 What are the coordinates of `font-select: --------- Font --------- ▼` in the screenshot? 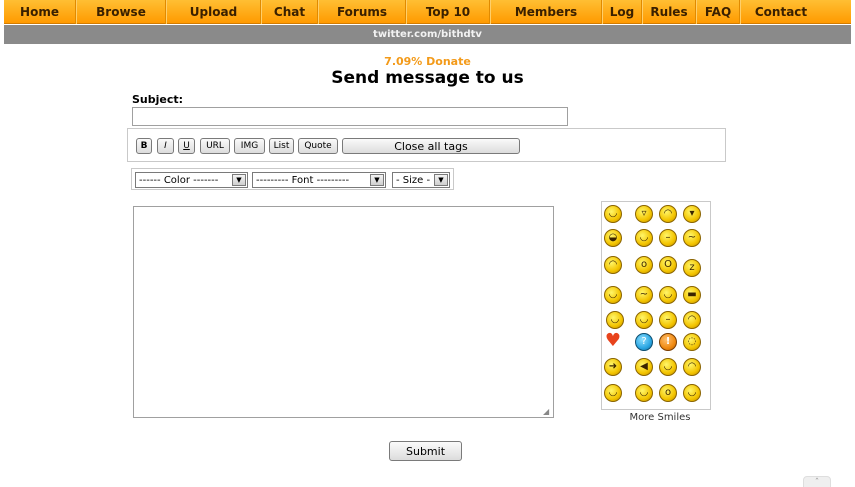 It's located at (319, 180).